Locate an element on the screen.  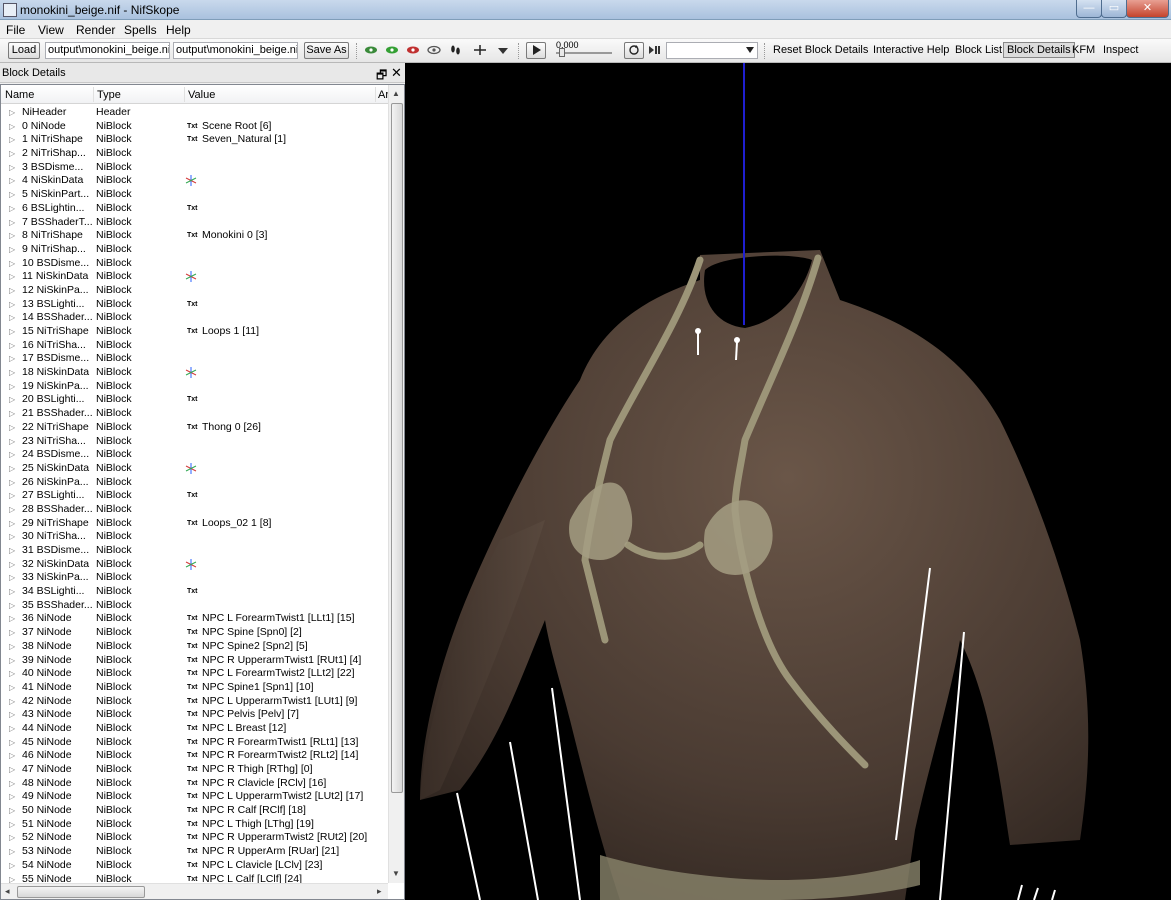
tree-row: ▷ 26 NiSkinPa... NiBlock is located at coordinates (194, 483).